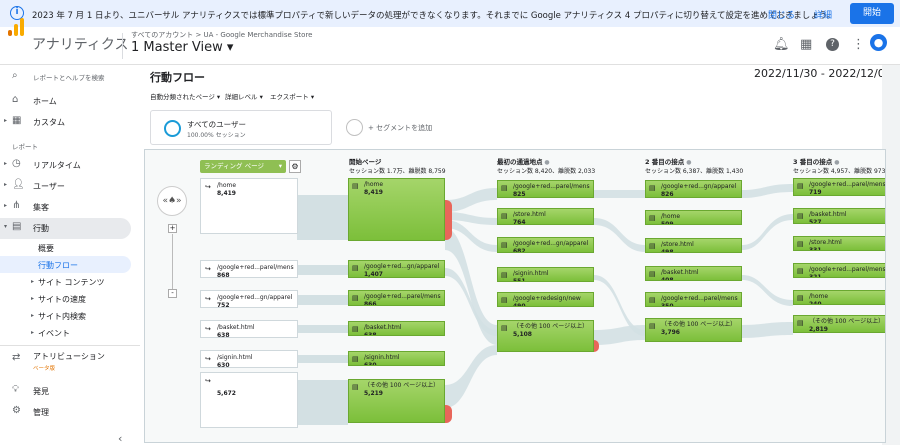 The width and height of the screenshot is (900, 445). I want to click on sidebar-divider, so click(70, 345).